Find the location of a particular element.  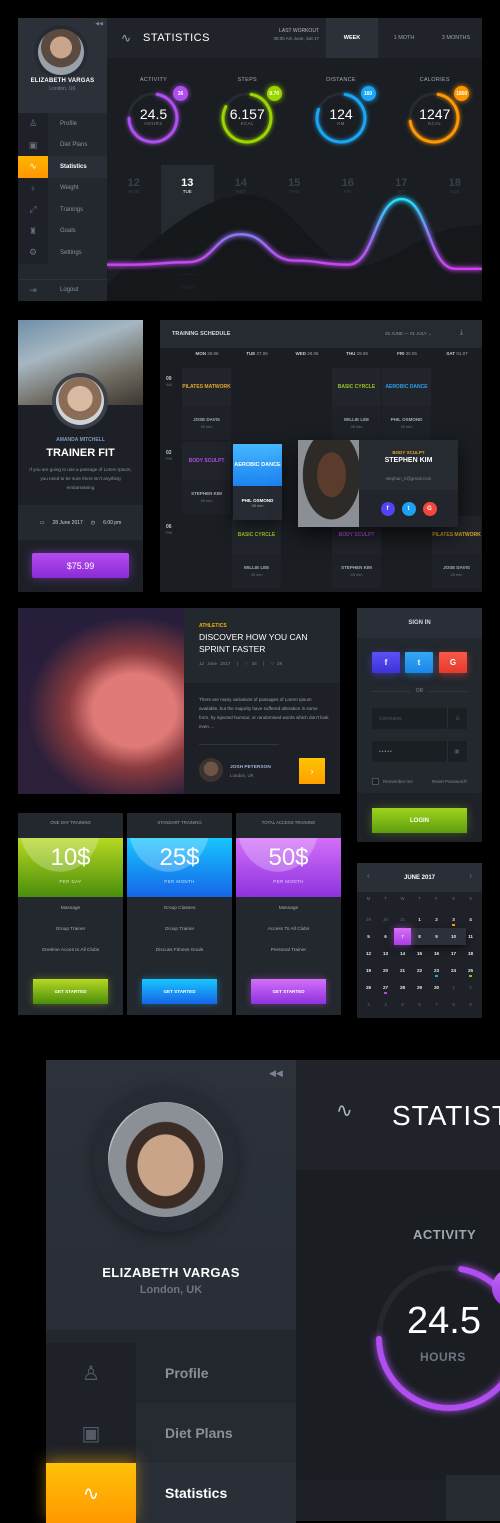

reset-password-link: Reset Password? is located at coordinates (449, 781).